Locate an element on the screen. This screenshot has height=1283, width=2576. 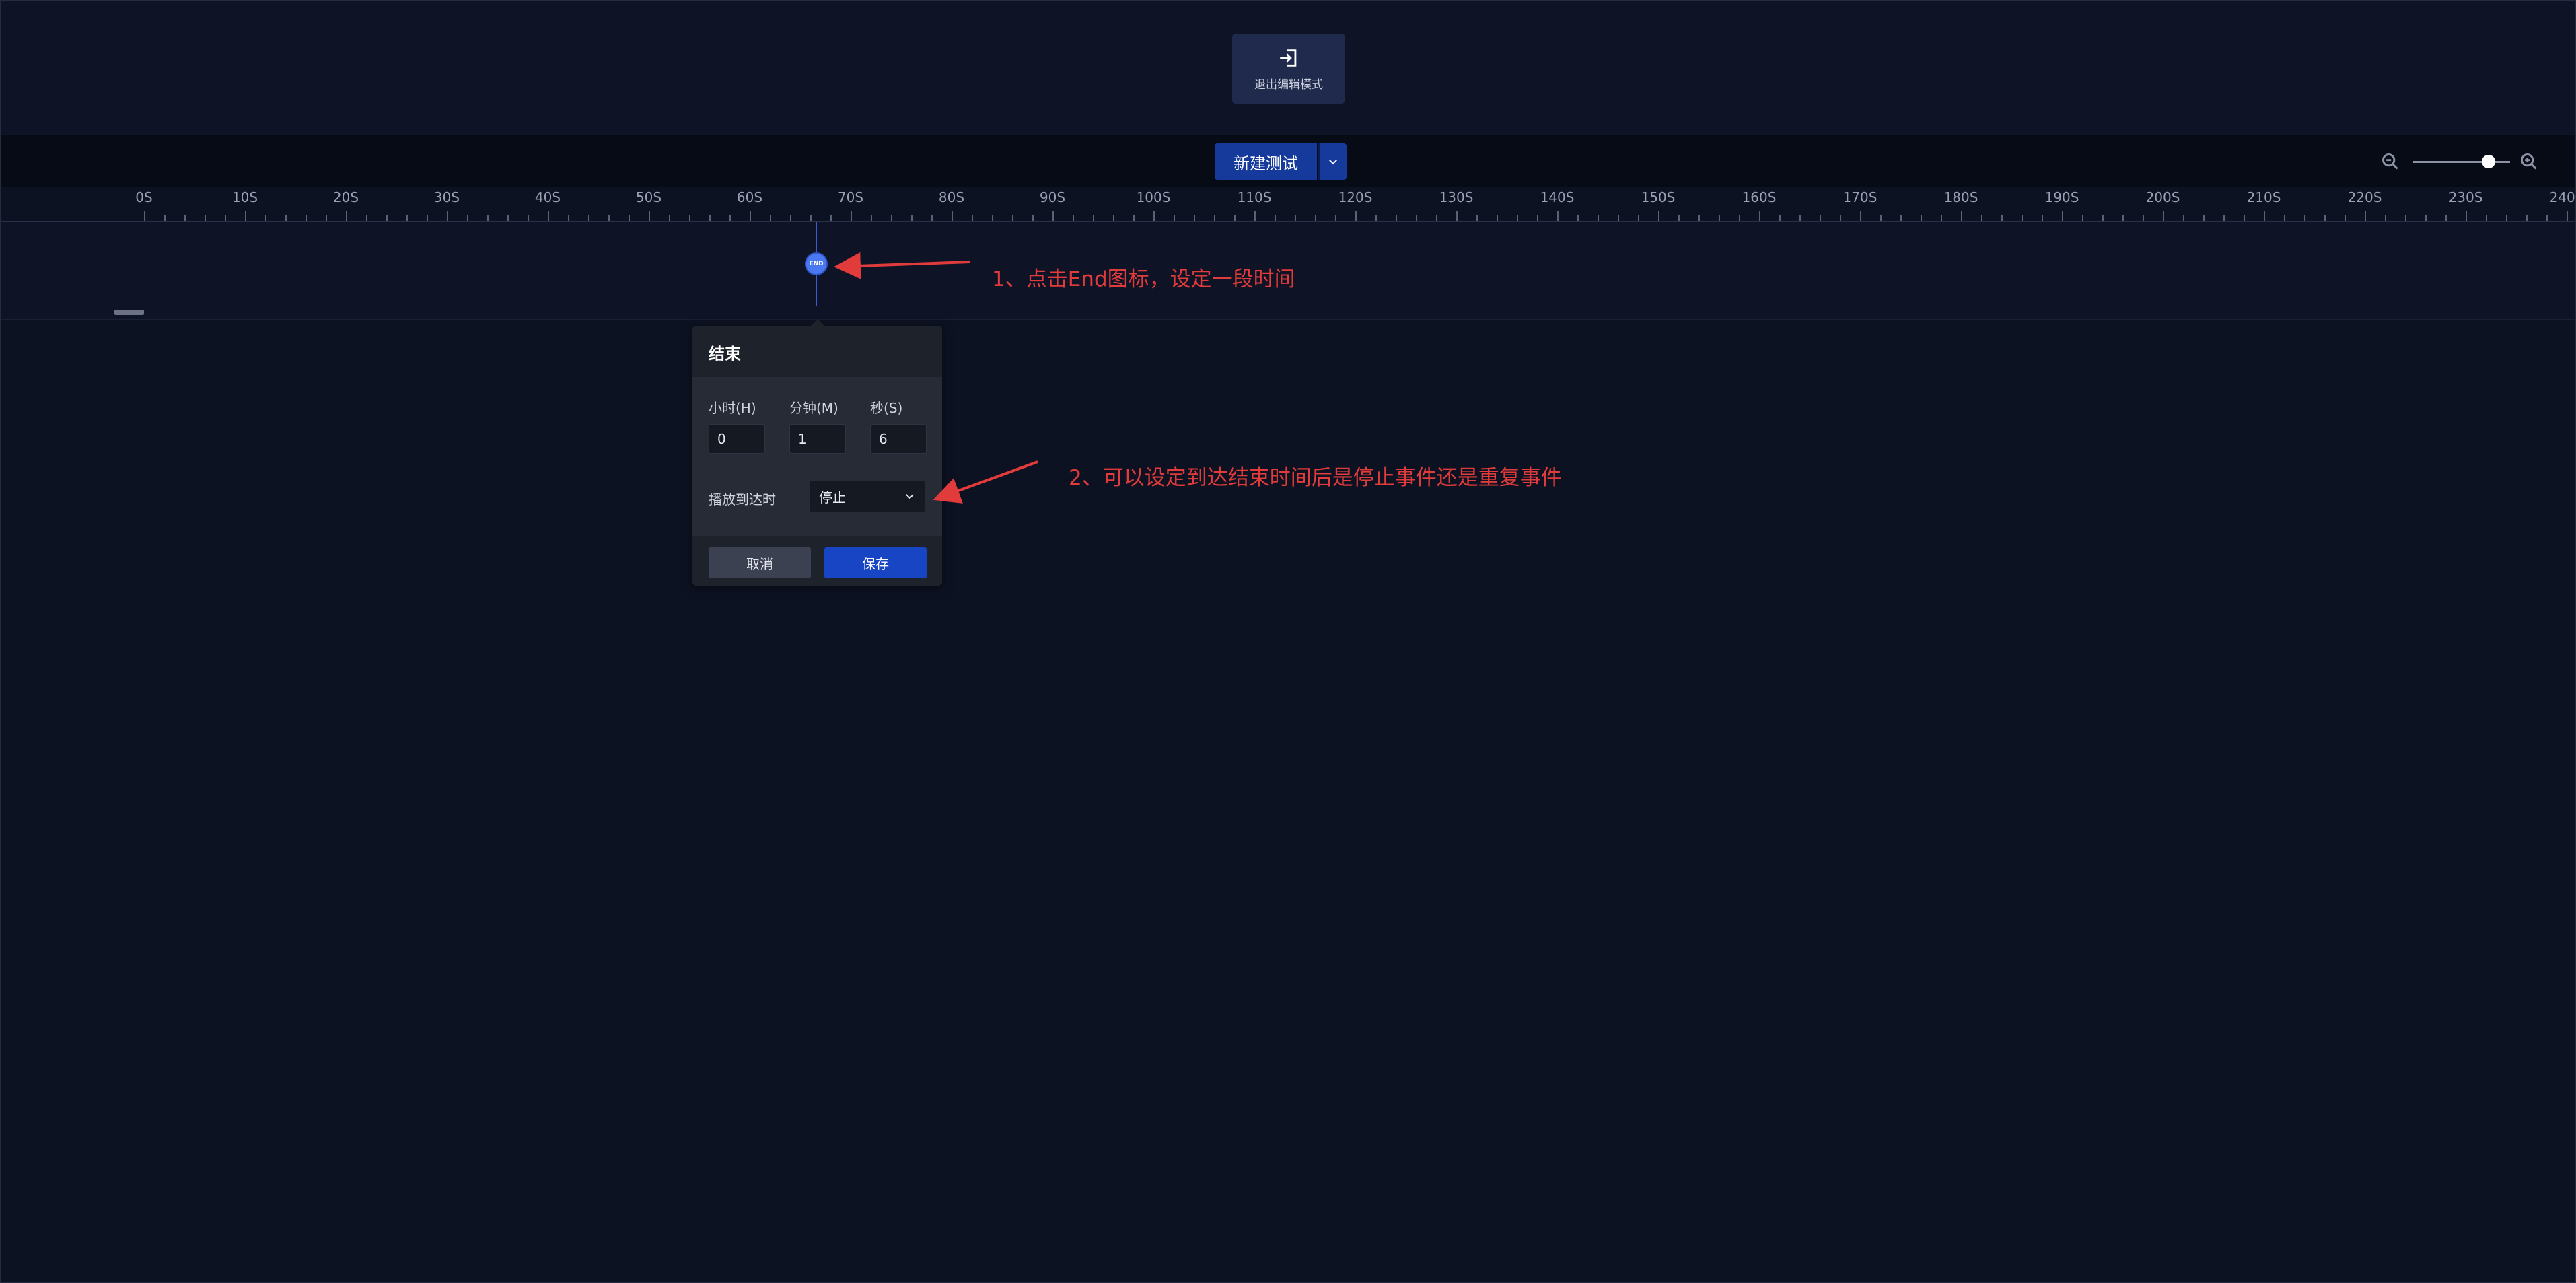
end-marker-icon: END is located at coordinates (816, 264).